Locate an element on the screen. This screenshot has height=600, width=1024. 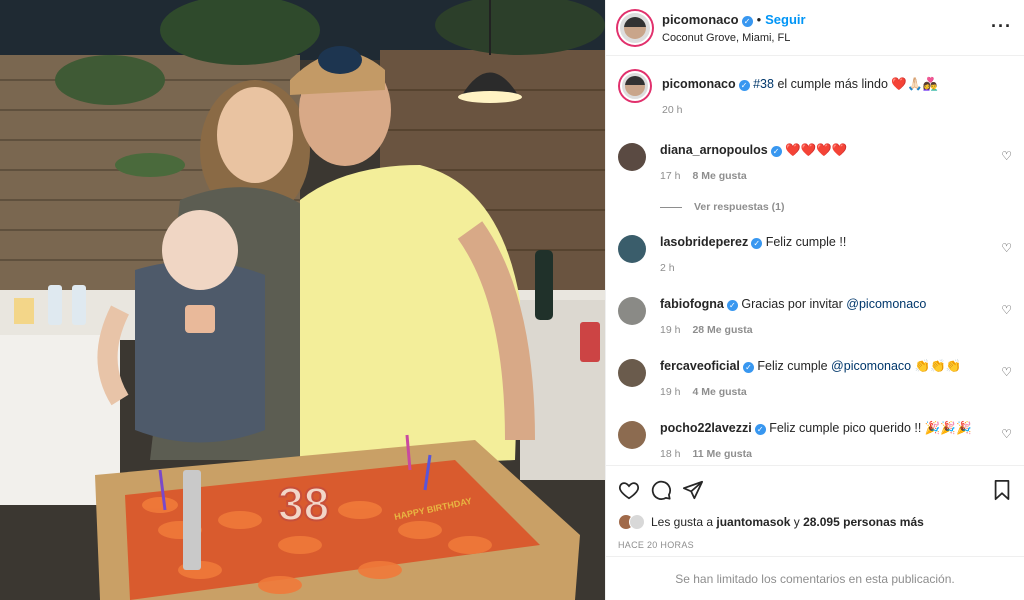
commenter-username: fabiofogna is located at coordinates (692, 304).